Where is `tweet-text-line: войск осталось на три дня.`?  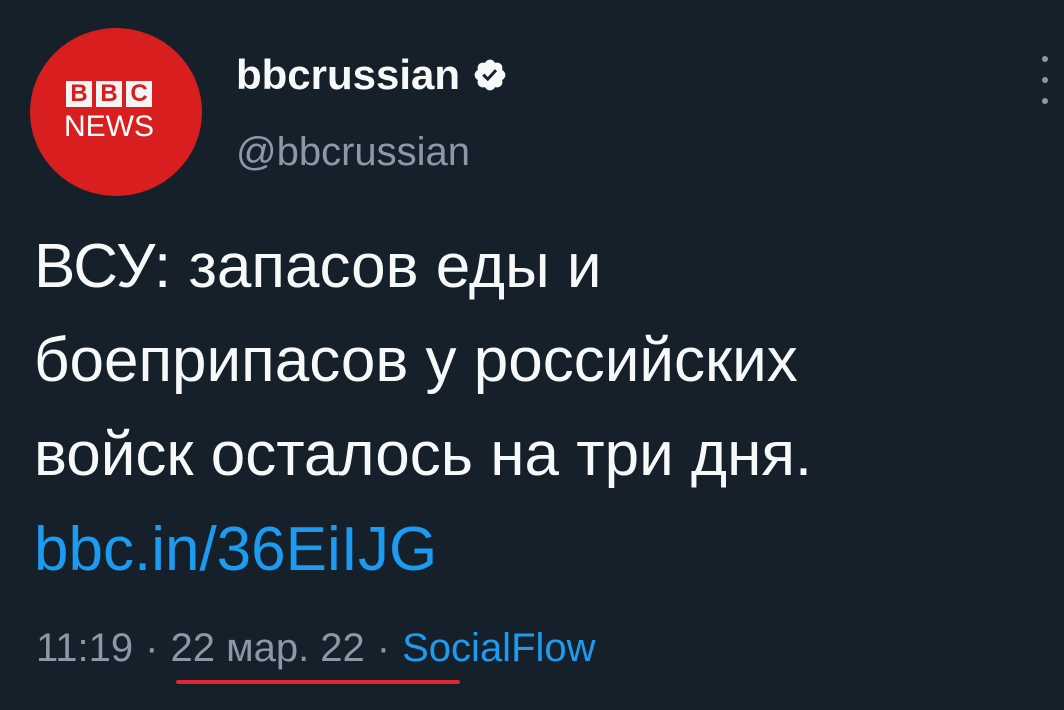
tweet-text-line: войск осталось на три дня. is located at coordinates (423, 454).